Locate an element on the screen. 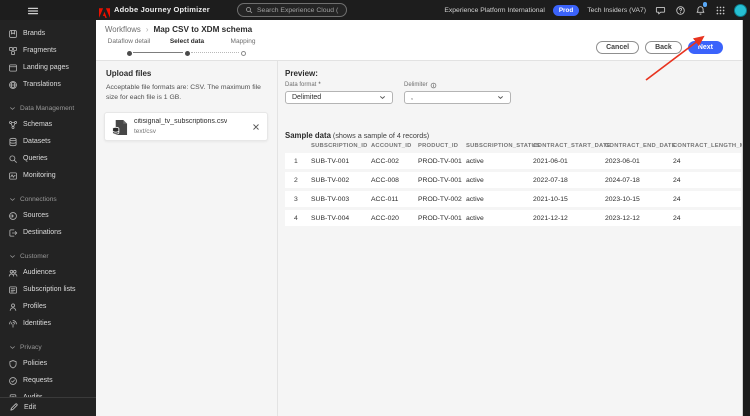  data-format-field: Data format * Delimited is located at coordinates (339, 92).